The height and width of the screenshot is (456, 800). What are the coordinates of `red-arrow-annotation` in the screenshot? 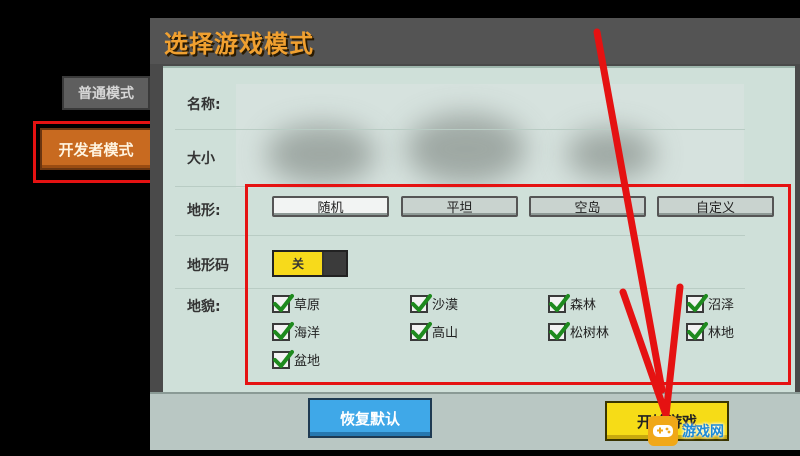 It's located at (638, 223).